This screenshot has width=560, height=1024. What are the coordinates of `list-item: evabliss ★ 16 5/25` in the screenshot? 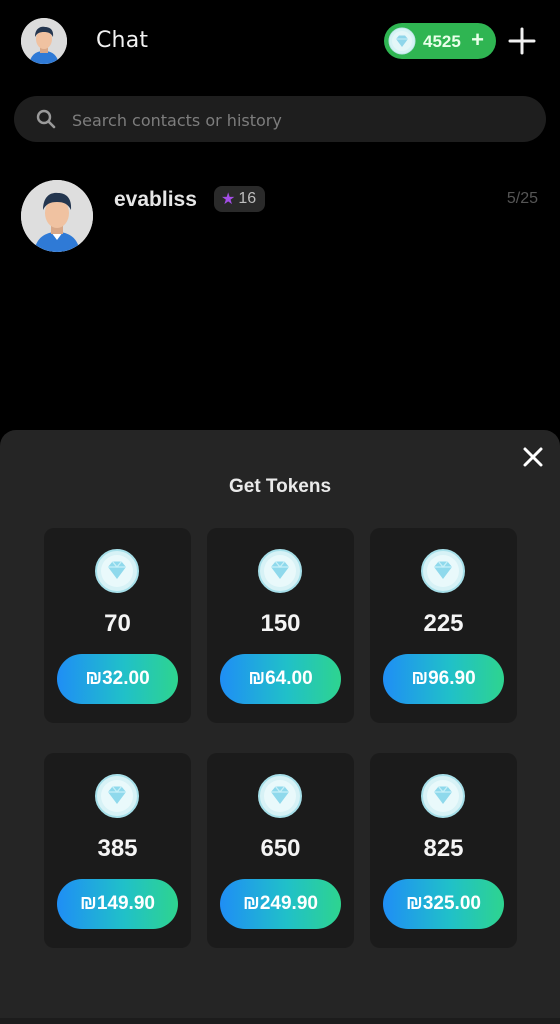 It's located at (280, 215).